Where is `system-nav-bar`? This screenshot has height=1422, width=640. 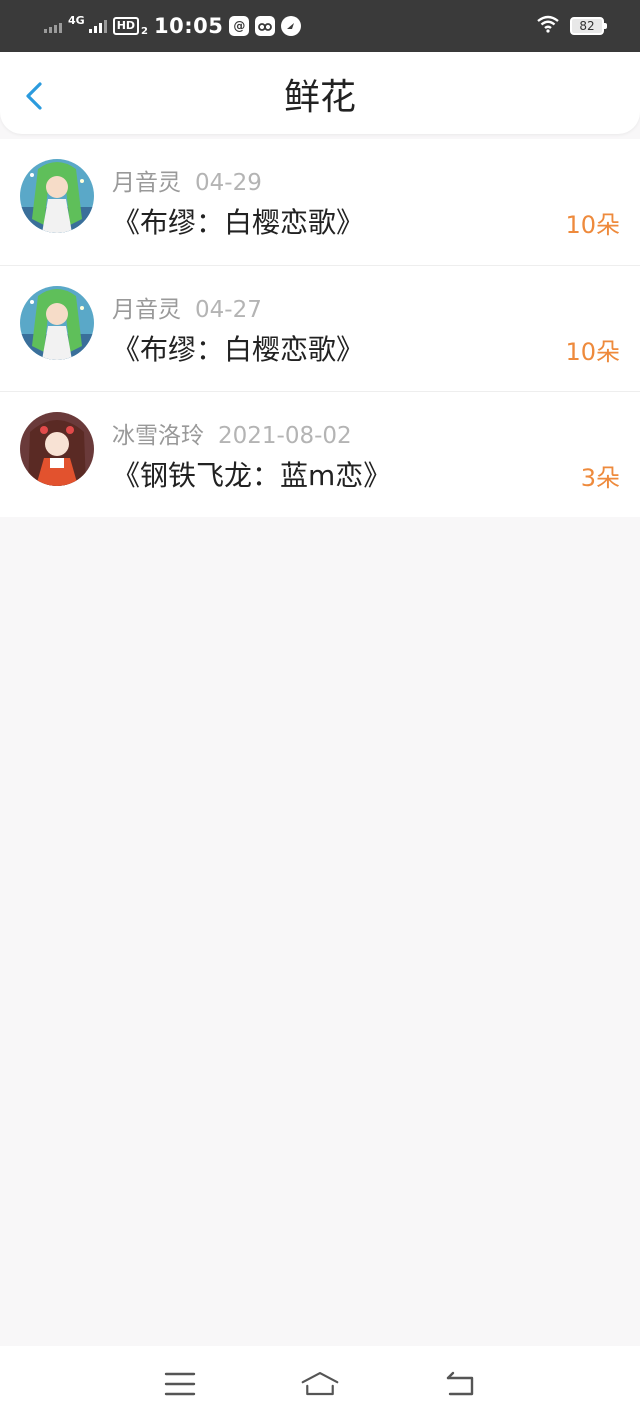 system-nav-bar is located at coordinates (320, 1384).